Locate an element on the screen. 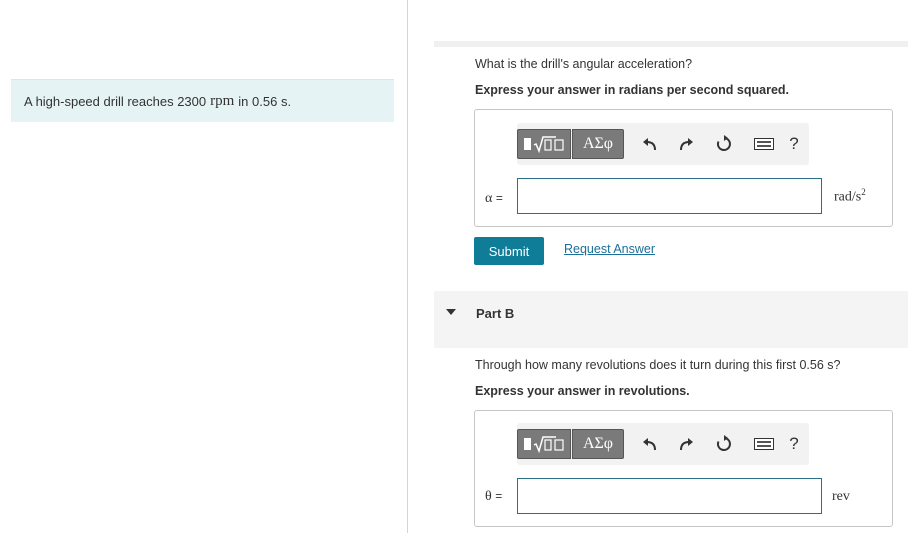  part-b-unit: rev is located at coordinates (841, 496).